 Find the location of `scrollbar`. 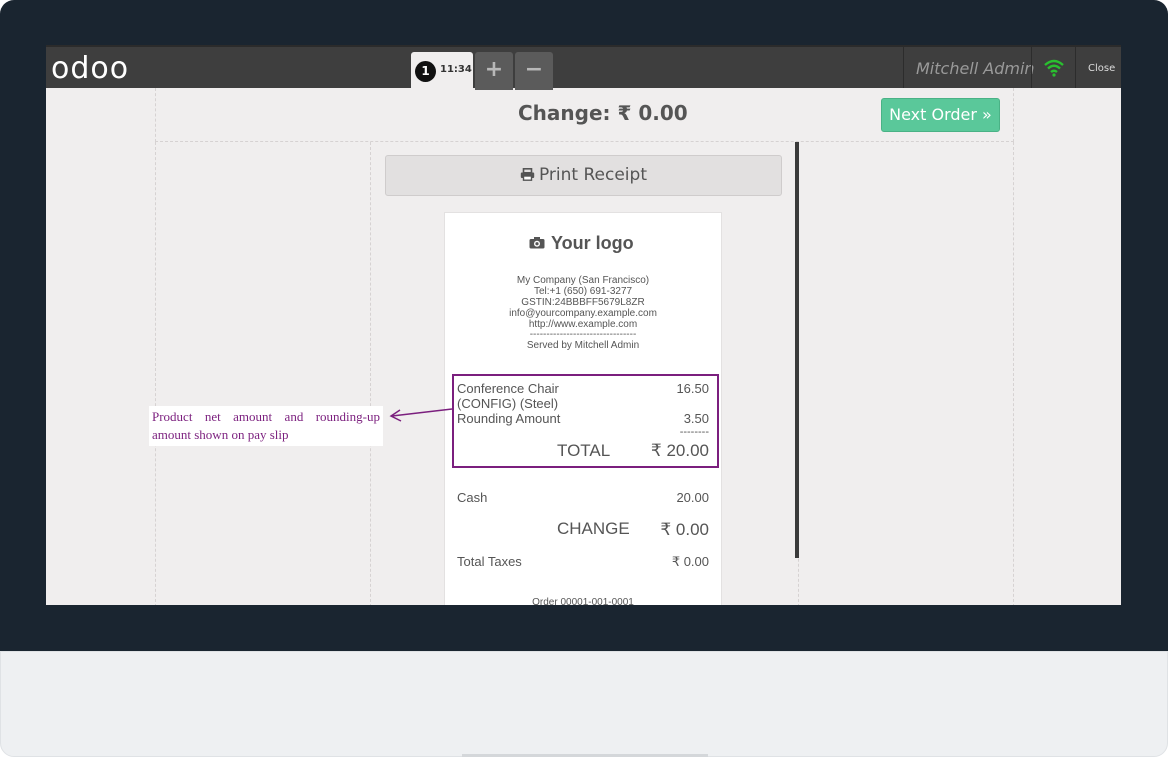

scrollbar is located at coordinates (797, 350).